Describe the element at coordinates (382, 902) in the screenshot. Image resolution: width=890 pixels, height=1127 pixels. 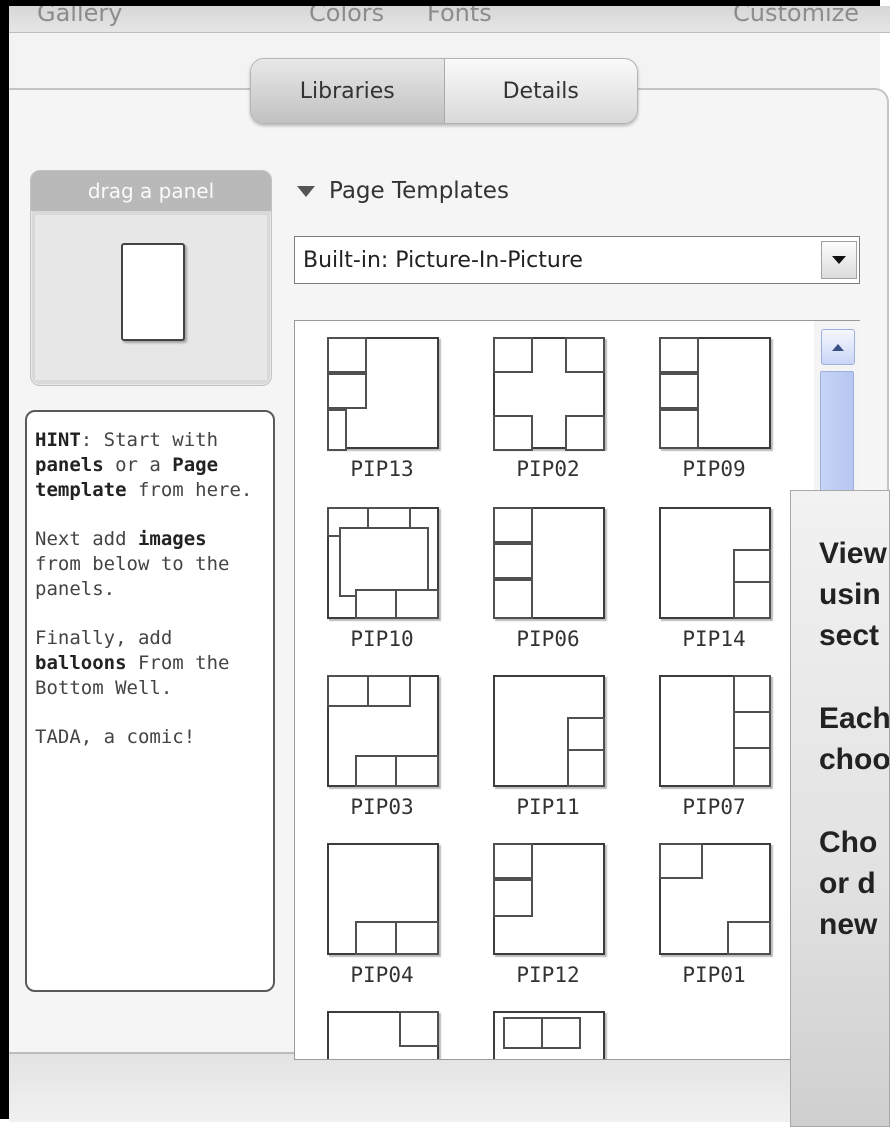
I see `template-thumb-pip04` at that location.